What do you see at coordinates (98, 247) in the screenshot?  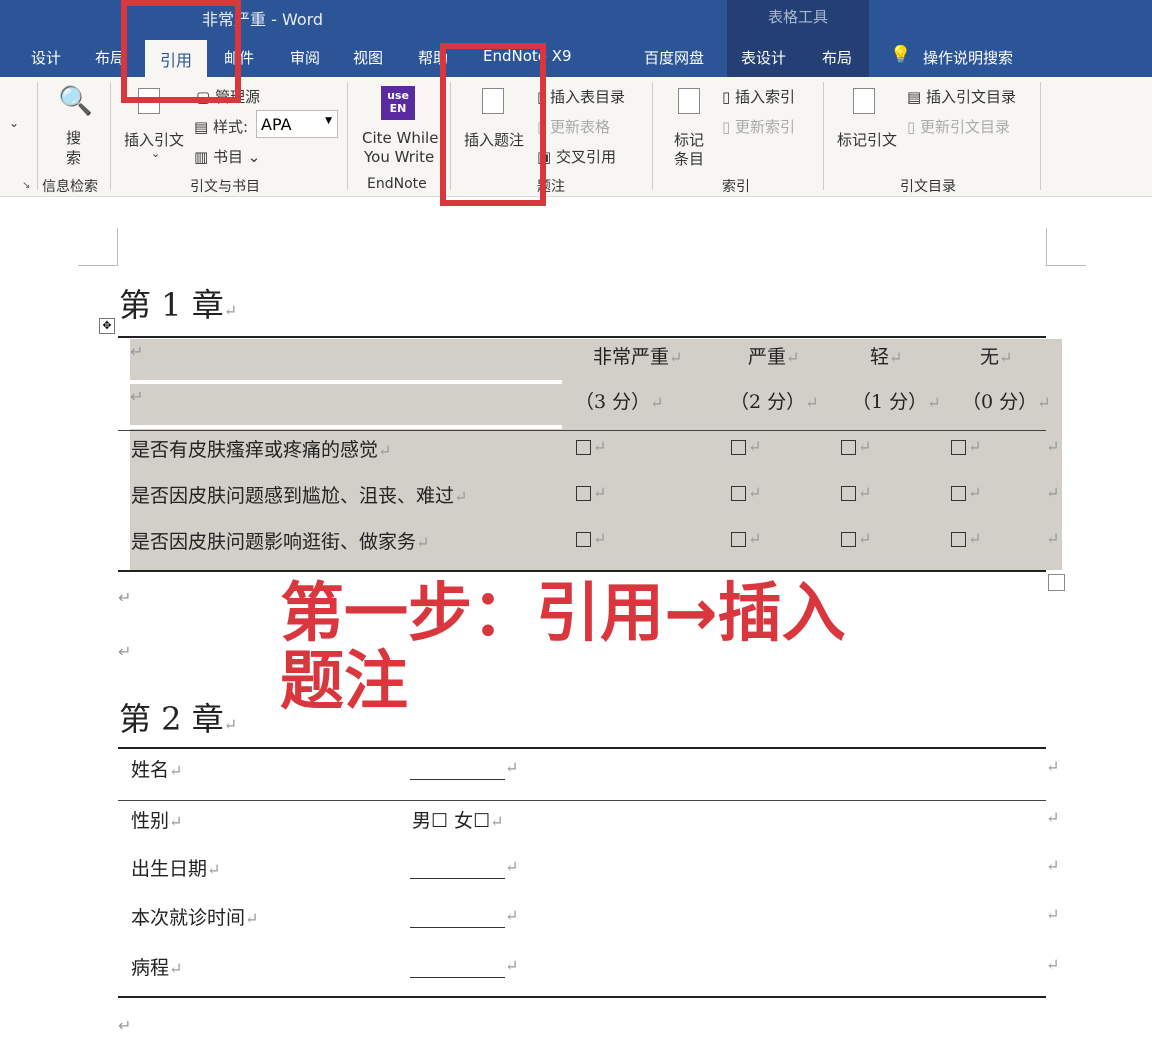 I see `margin-corner` at bounding box center [98, 247].